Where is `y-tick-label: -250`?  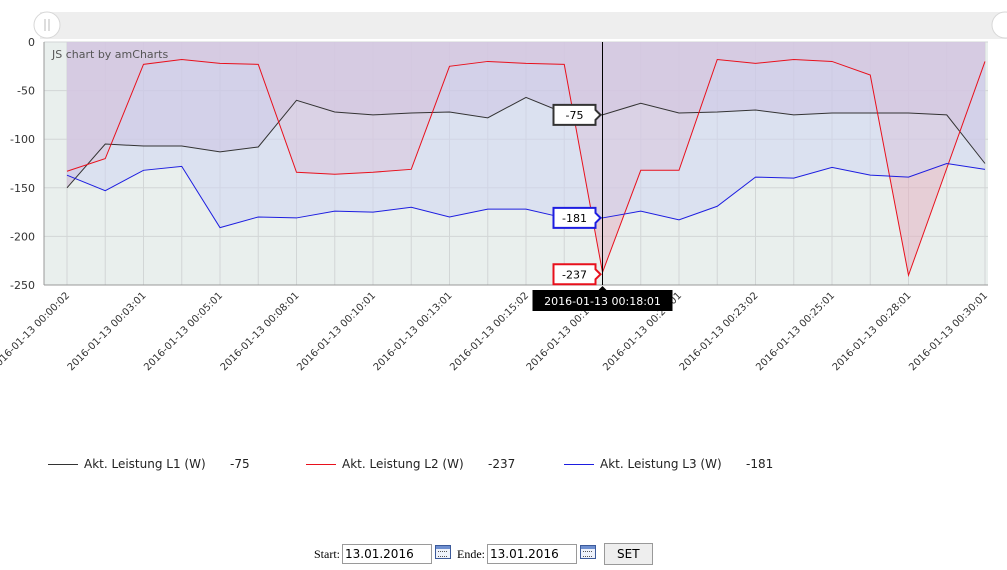
y-tick-label: -250 is located at coordinates (22, 285).